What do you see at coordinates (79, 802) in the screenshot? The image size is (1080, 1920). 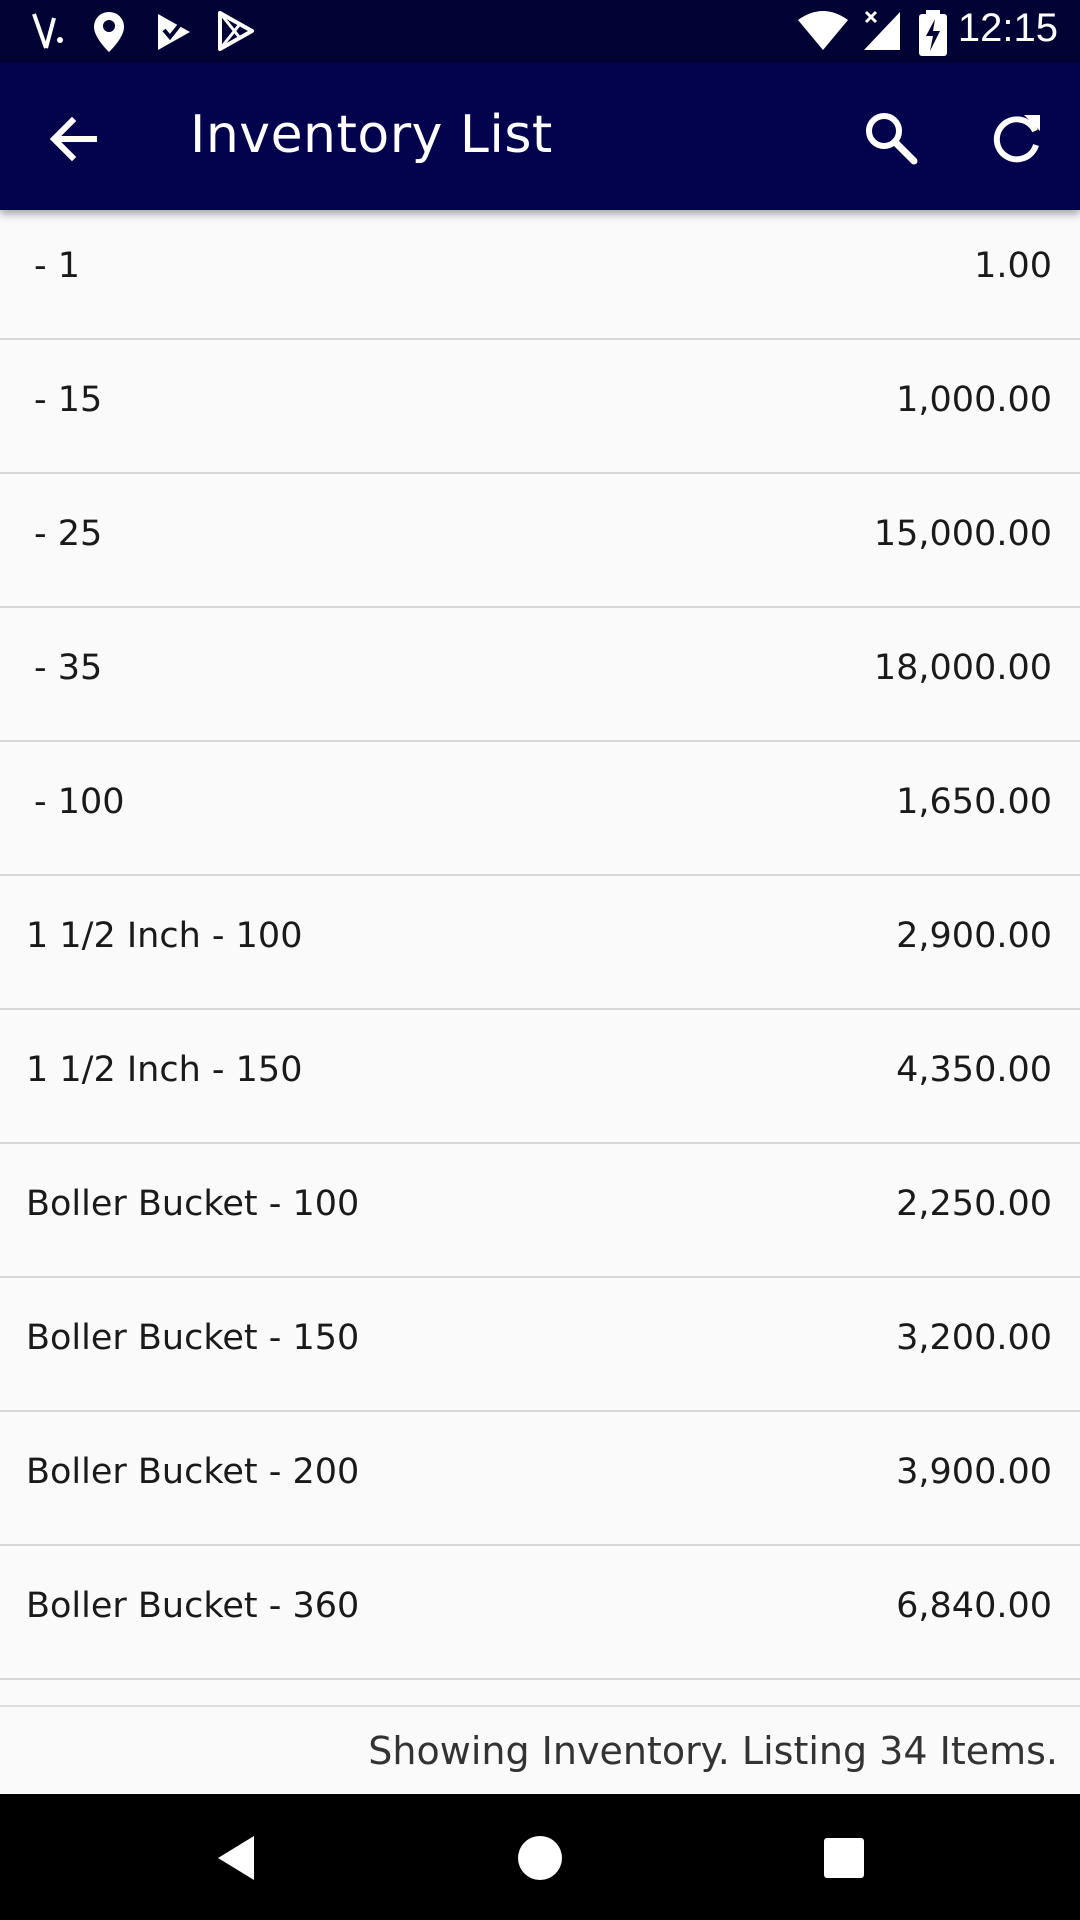 I see `item-name: - 100` at bounding box center [79, 802].